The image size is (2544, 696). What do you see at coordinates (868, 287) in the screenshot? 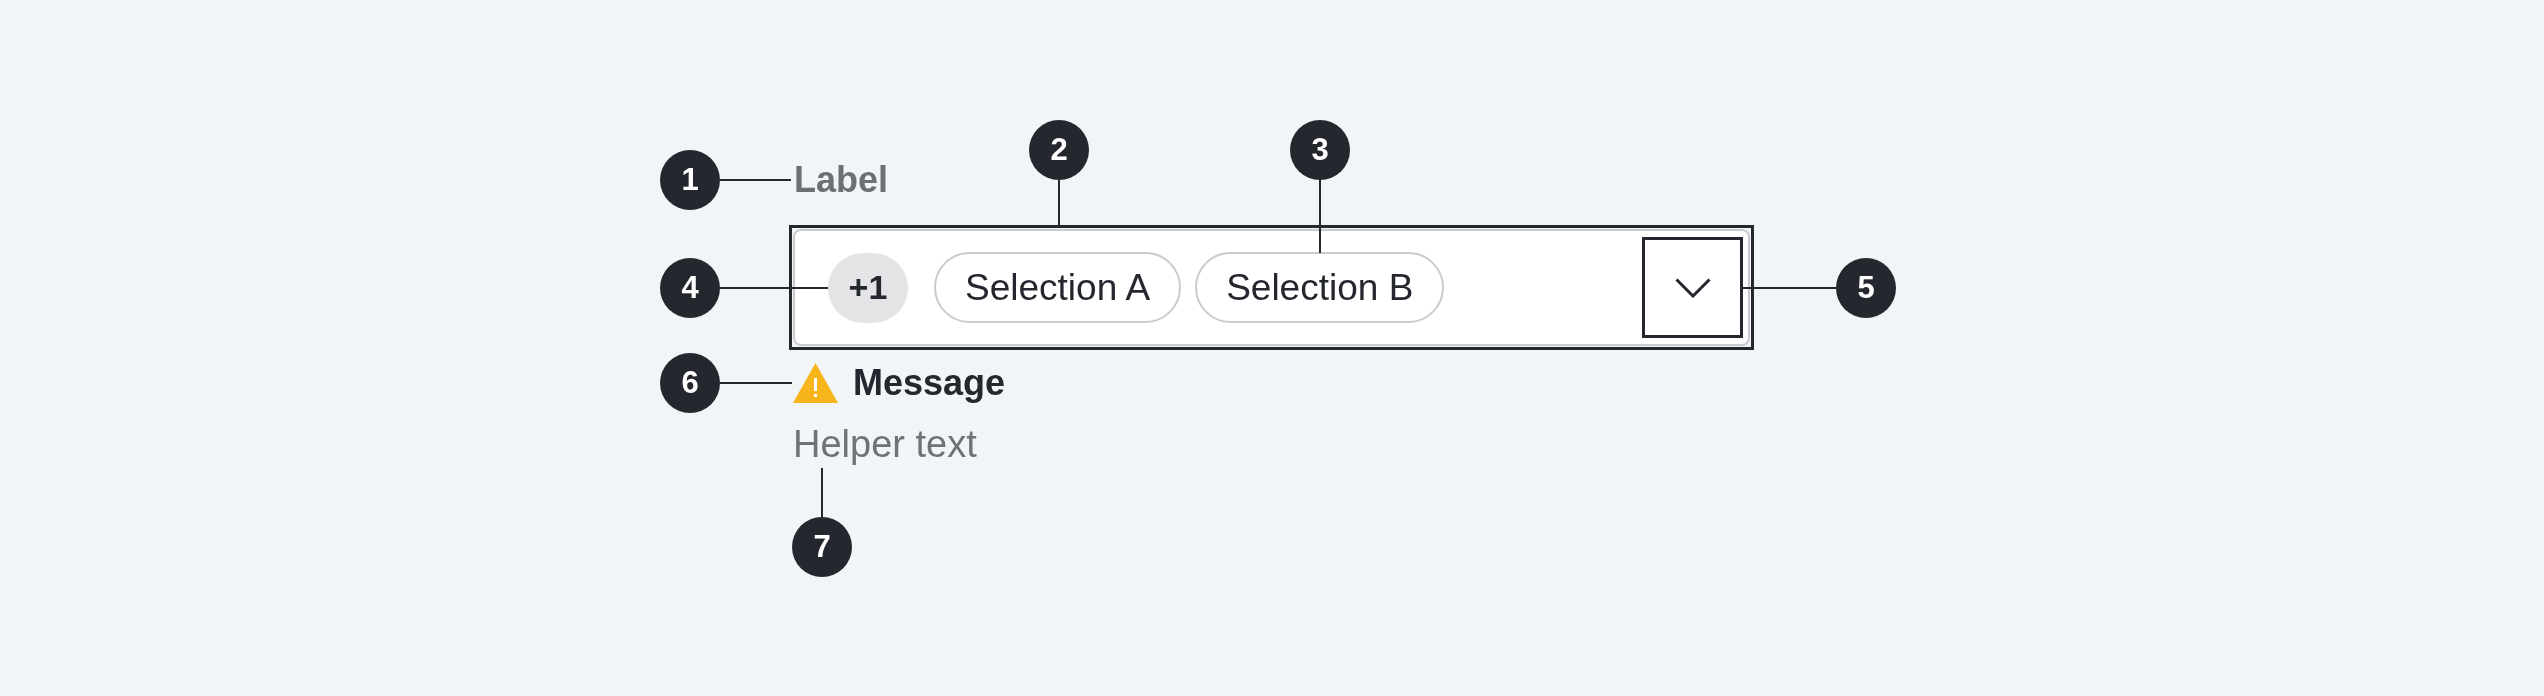
I see `overflow-count: +1` at bounding box center [868, 287].